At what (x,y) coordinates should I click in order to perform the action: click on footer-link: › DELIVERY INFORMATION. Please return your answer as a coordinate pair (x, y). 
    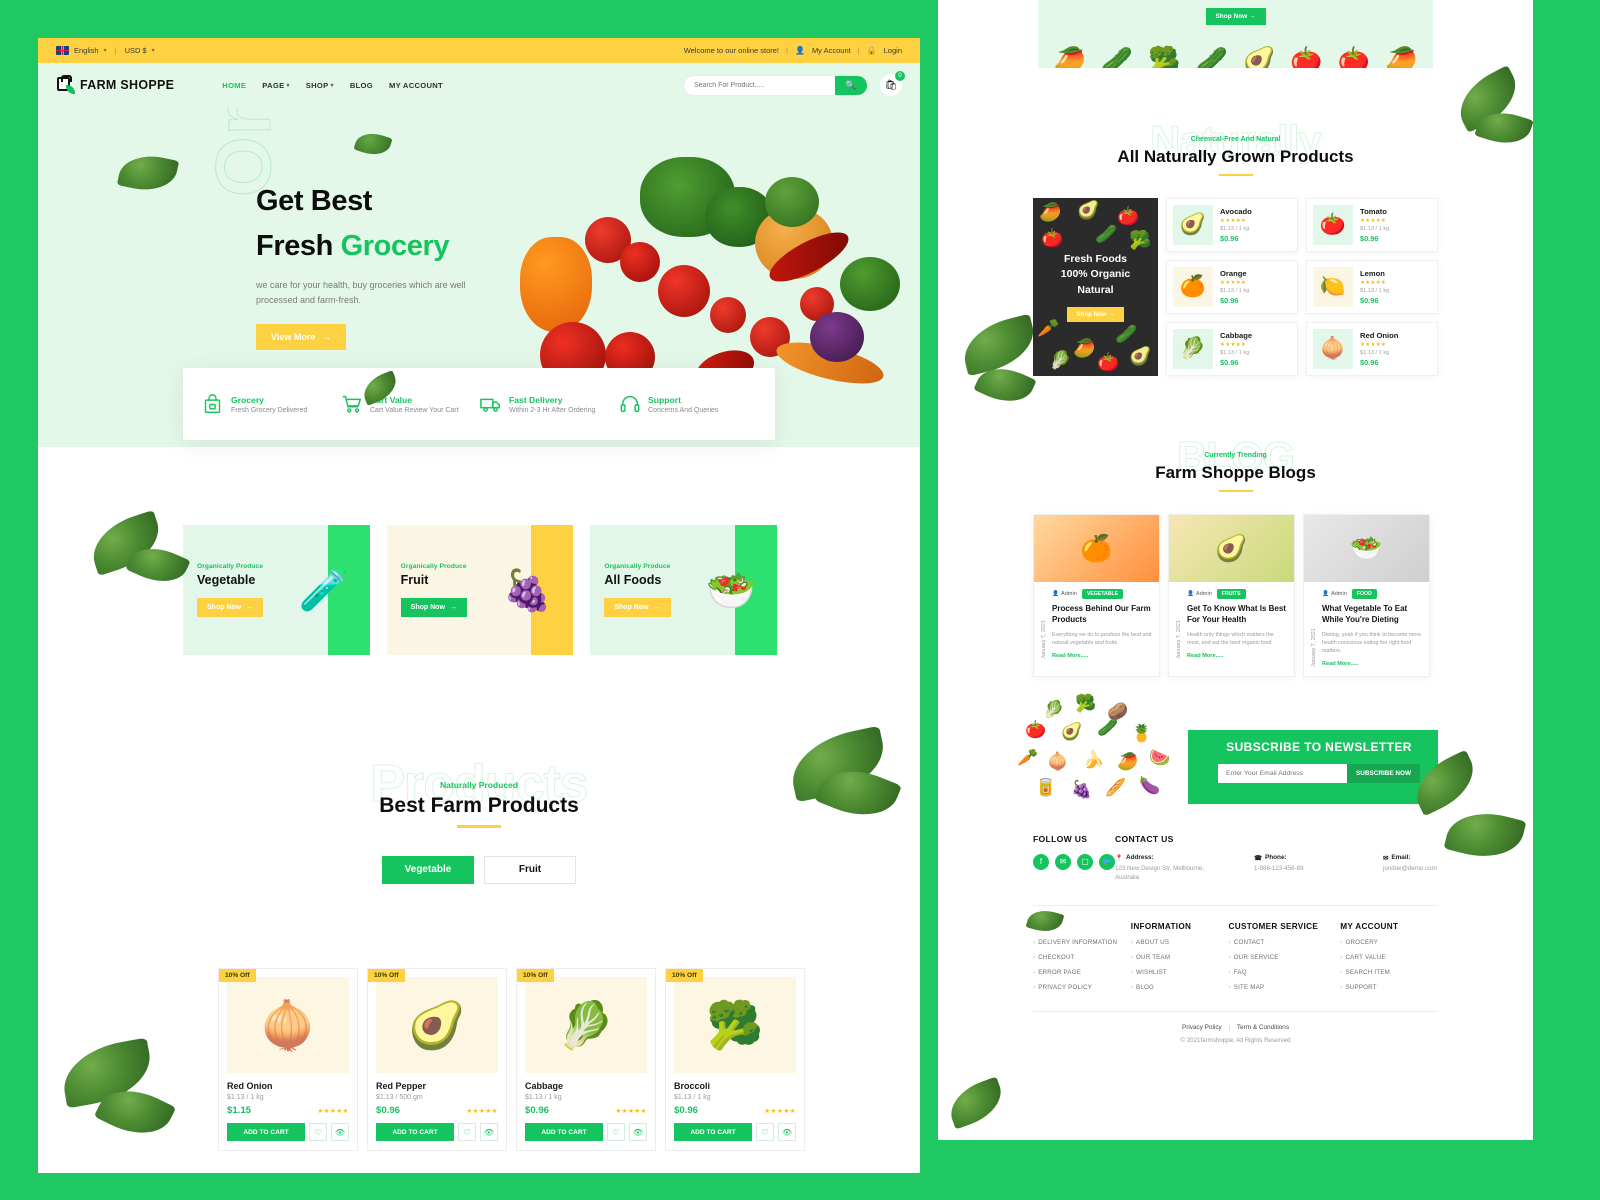
    Looking at the image, I should click on (1082, 942).